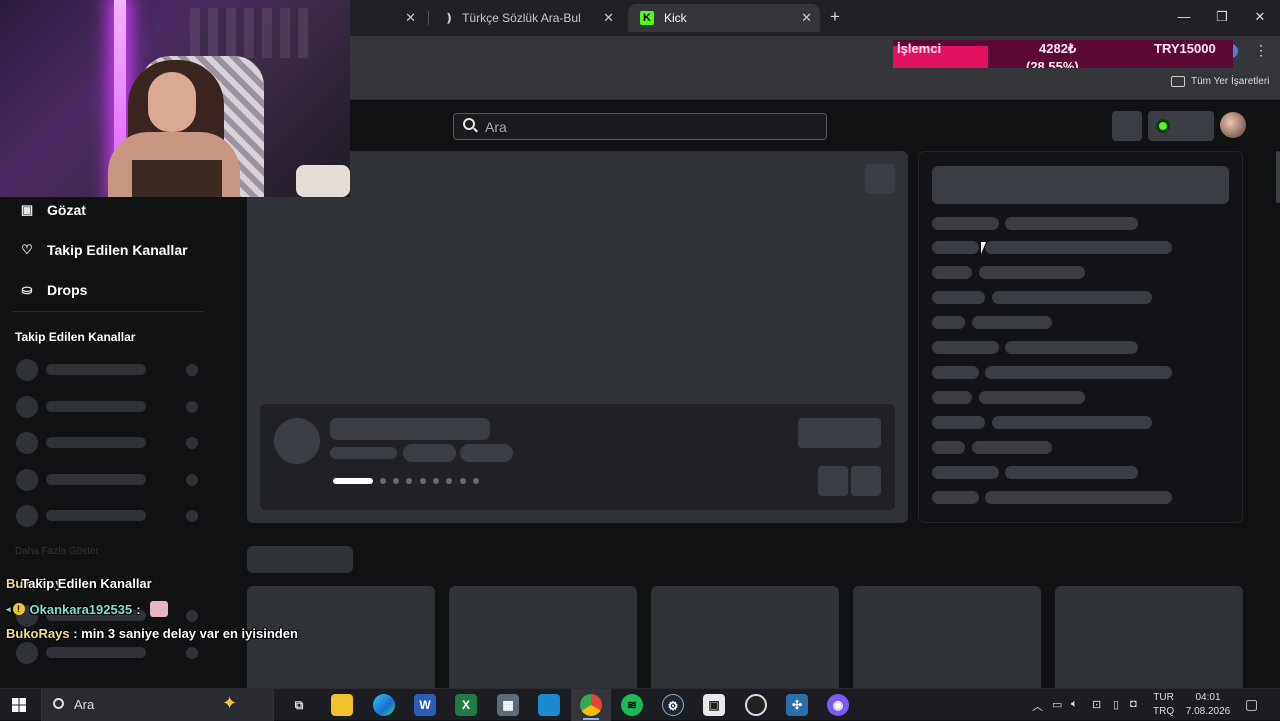  I want to click on stream-title-skeleton, so click(410, 429).